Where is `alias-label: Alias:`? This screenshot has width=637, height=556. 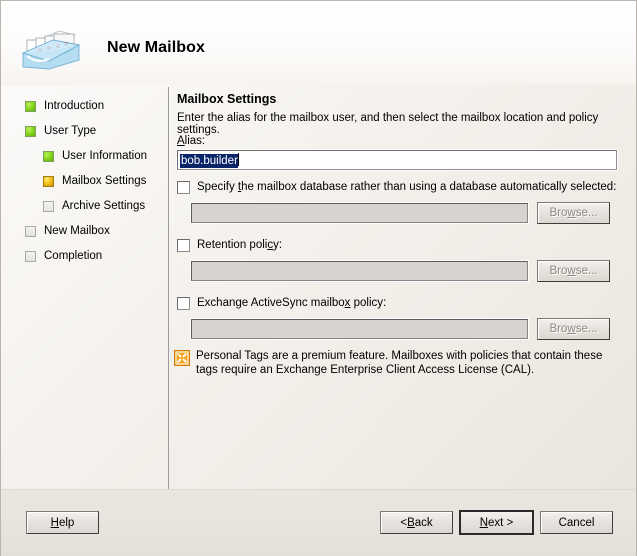 alias-label: Alias: is located at coordinates (191, 141).